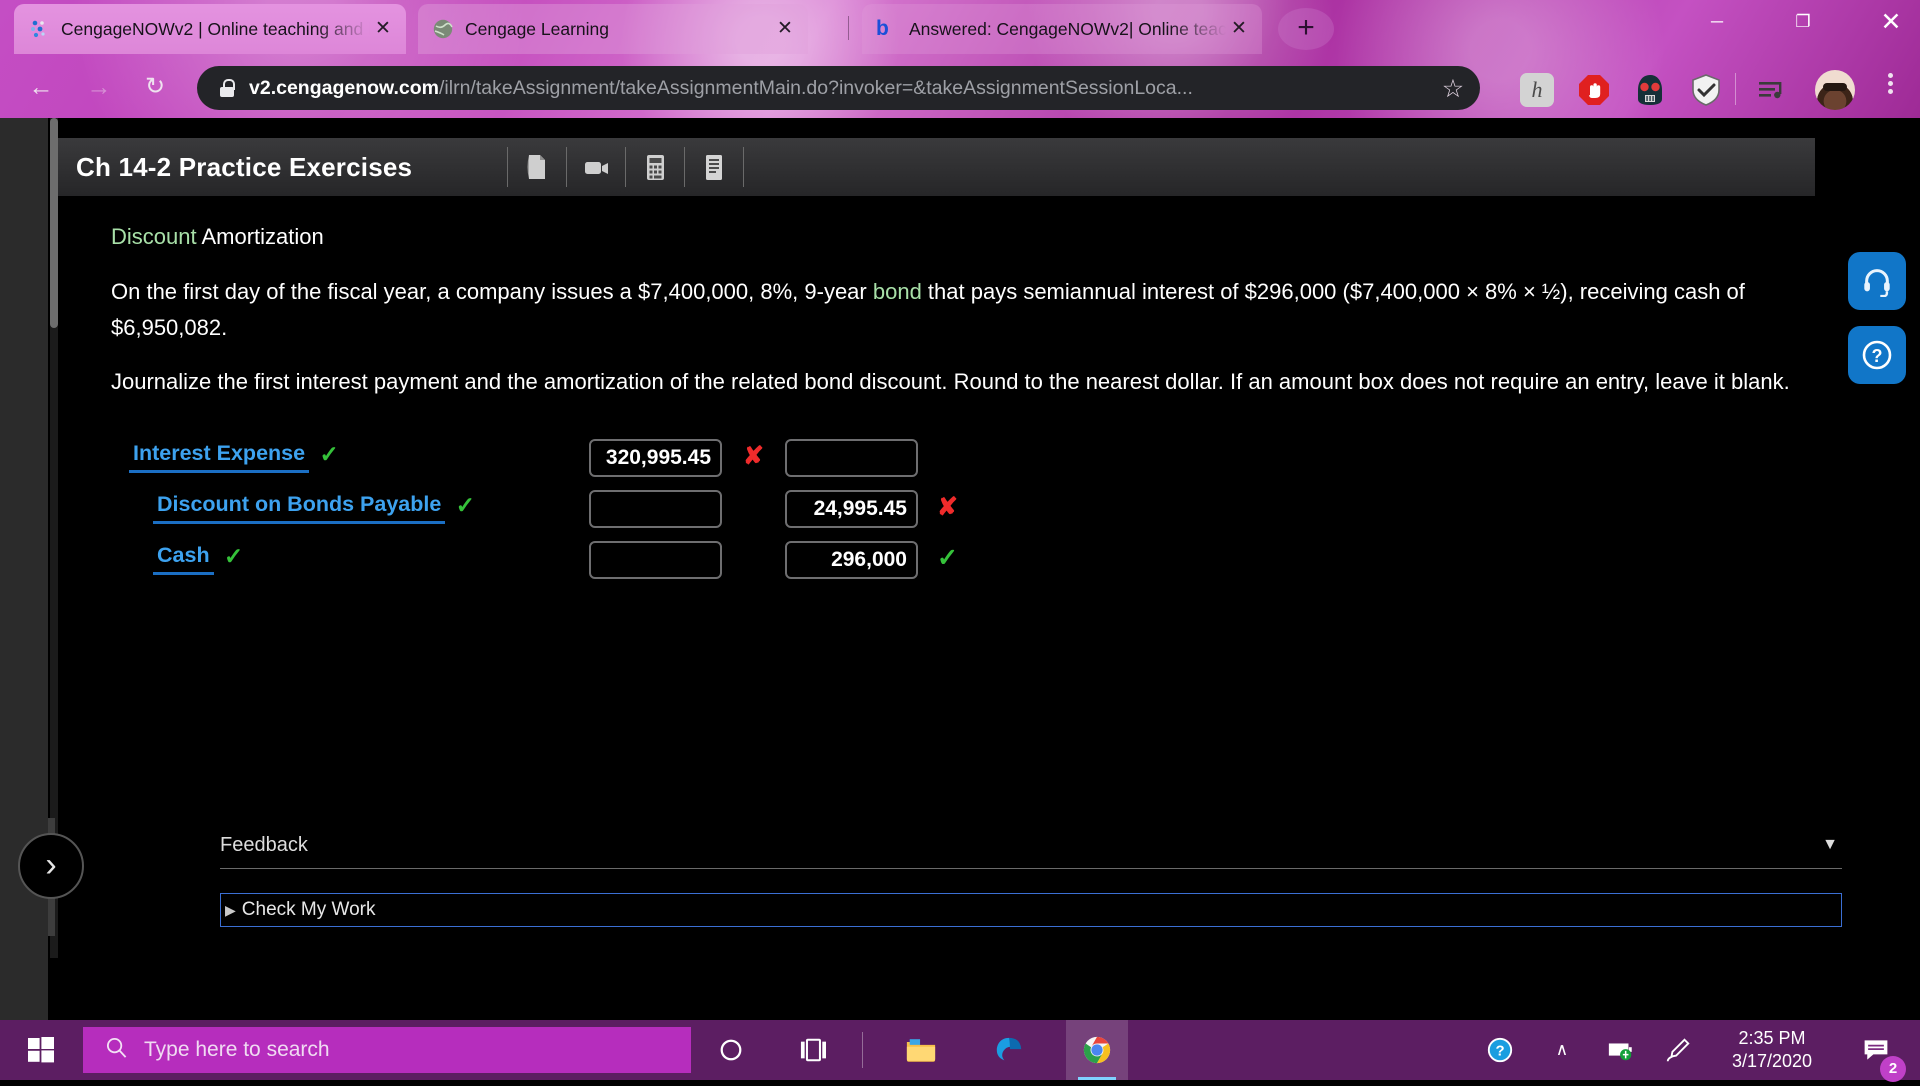  I want to click on result-mark-row-2: ✘, so click(947, 507).